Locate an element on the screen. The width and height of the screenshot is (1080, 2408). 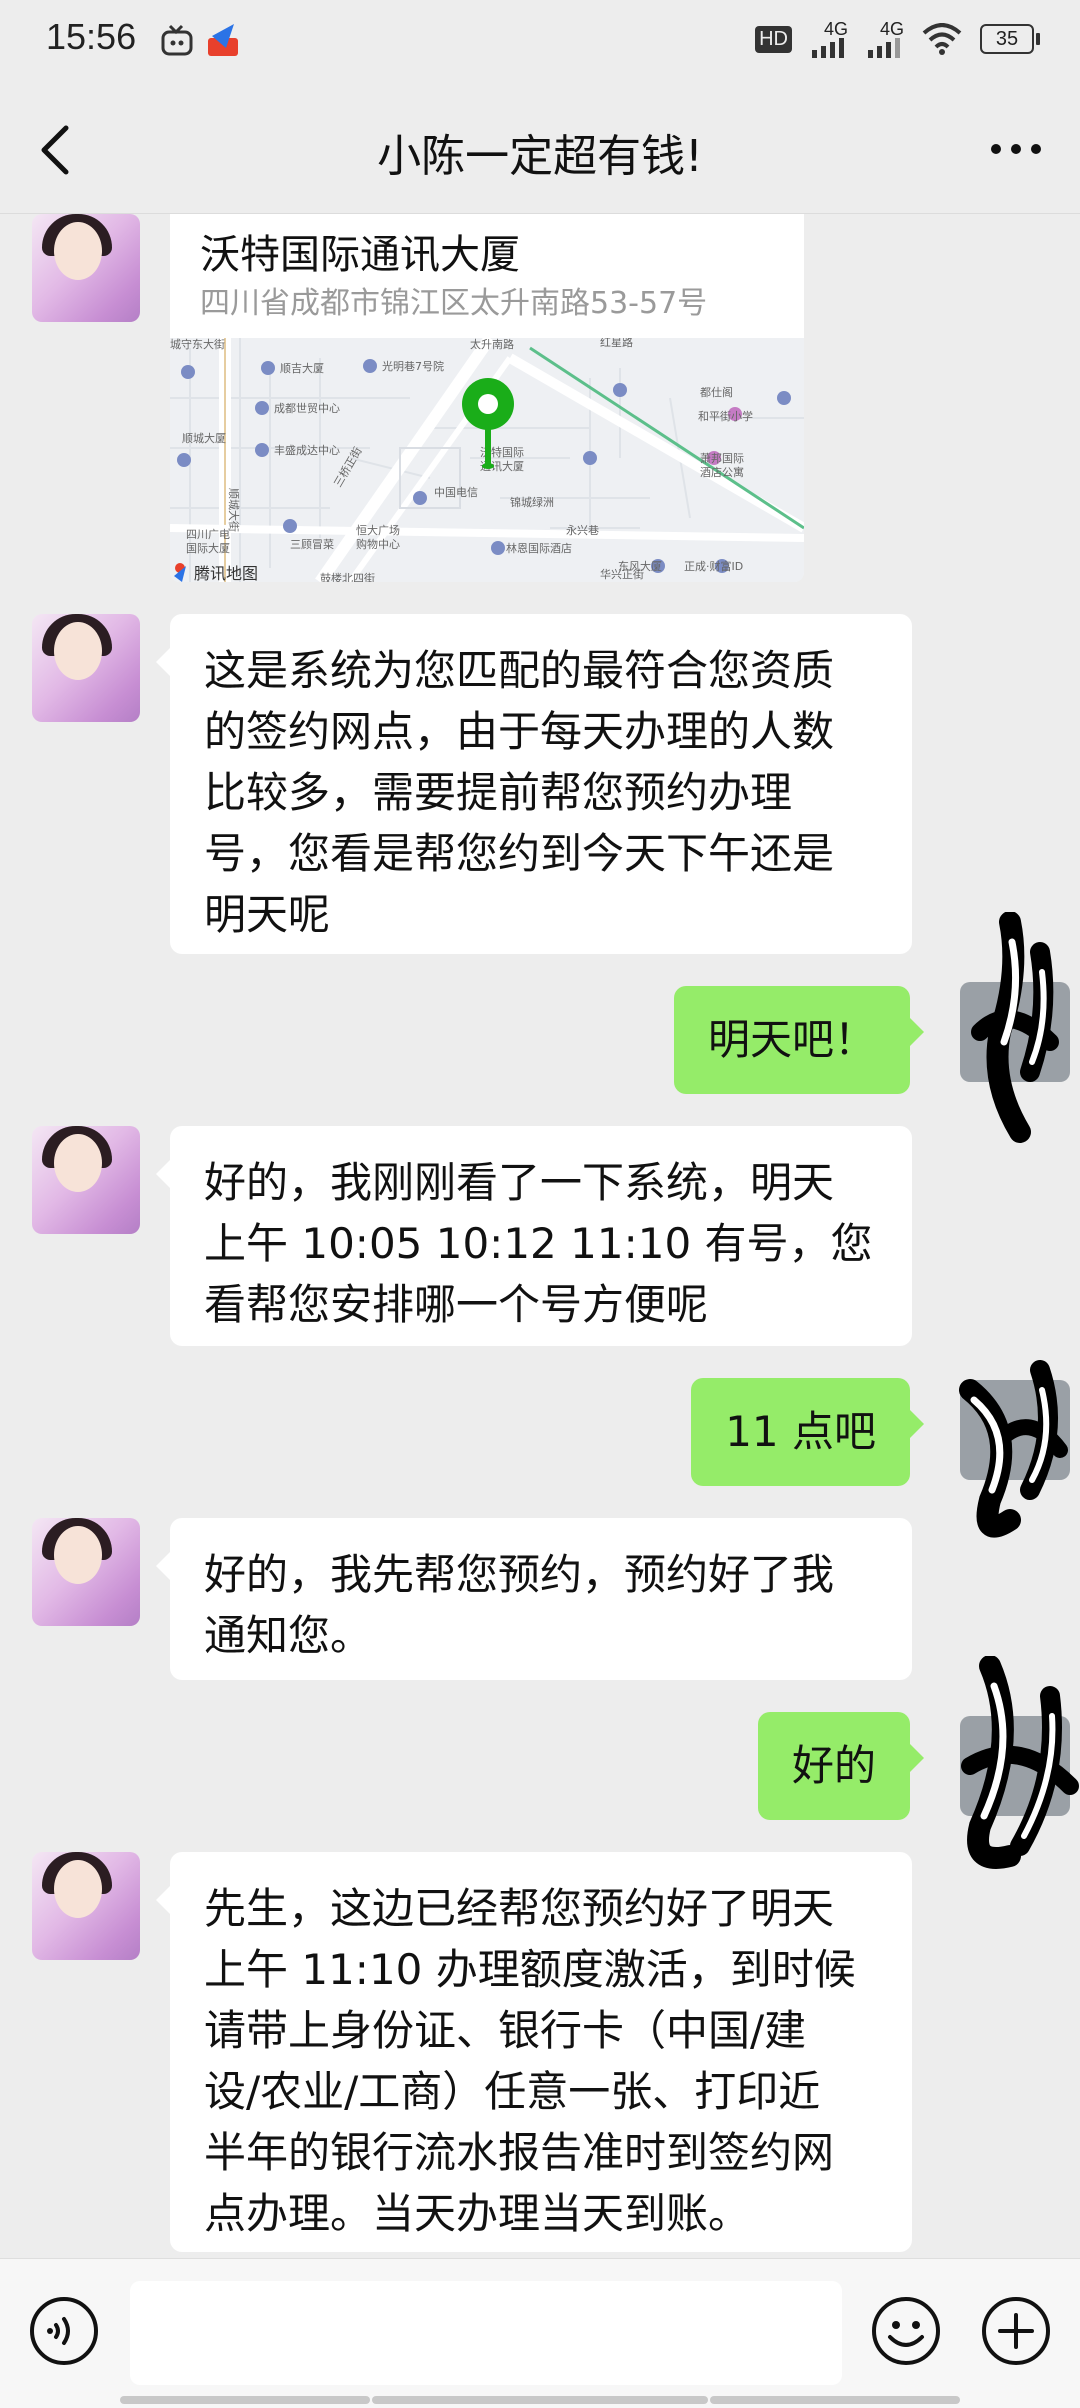
message-line: 通知您。 is located at coordinates (288, 1635).